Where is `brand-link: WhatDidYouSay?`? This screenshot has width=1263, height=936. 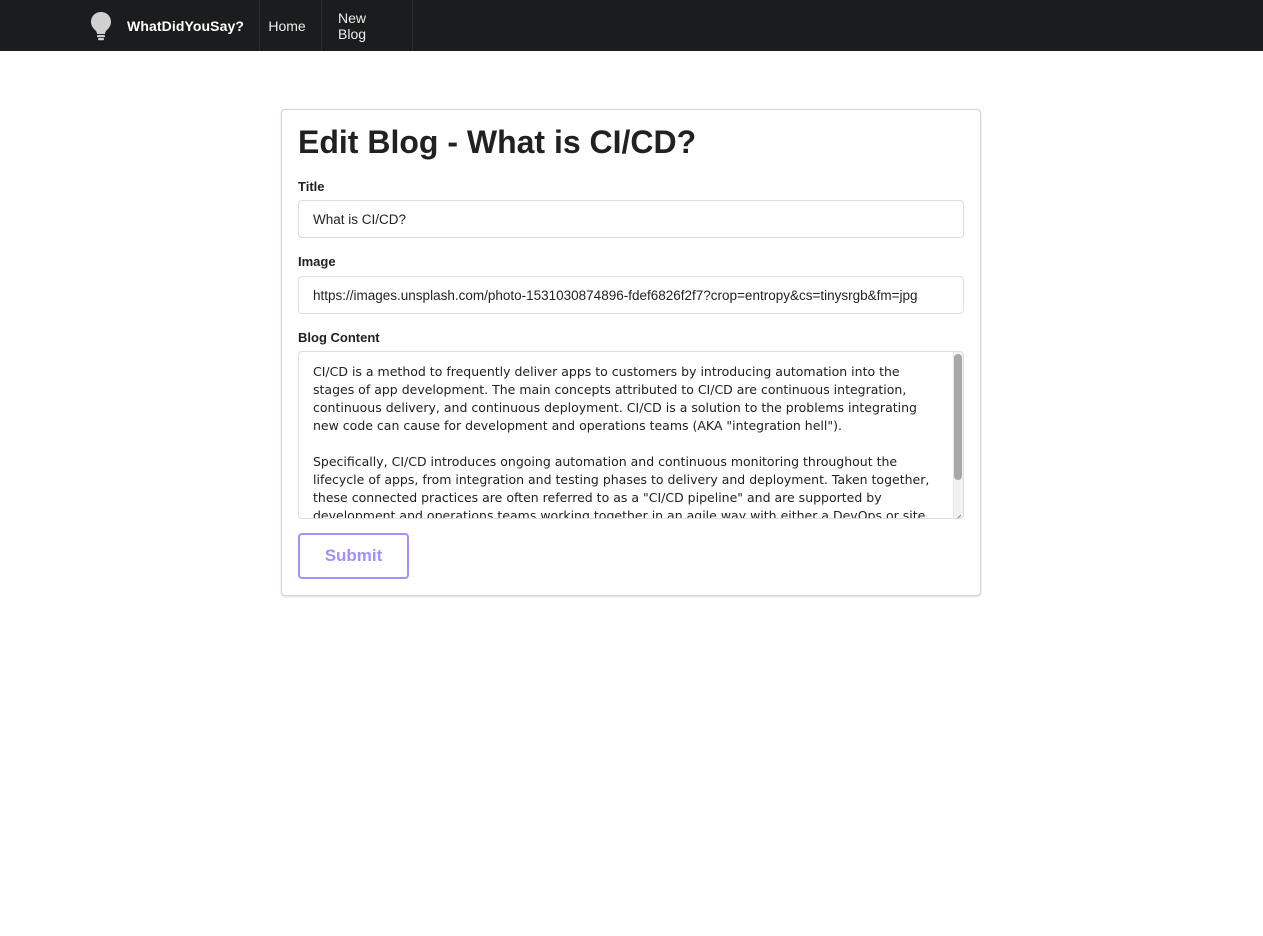 brand-link: WhatDidYouSay? is located at coordinates (167, 25).